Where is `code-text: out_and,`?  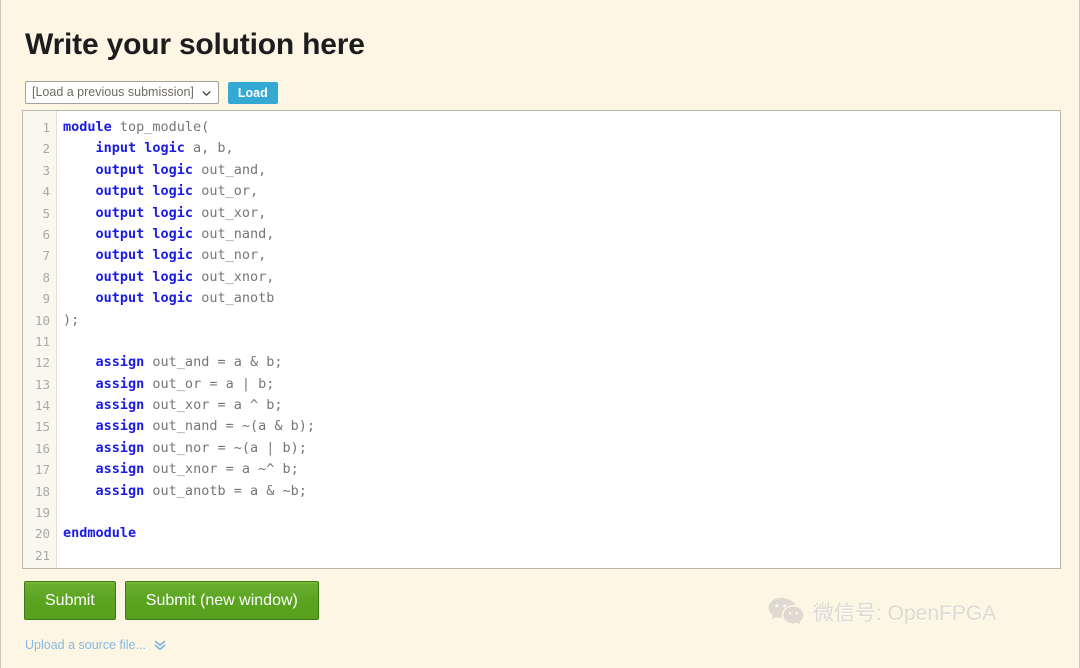 code-text: out_and, is located at coordinates (230, 169).